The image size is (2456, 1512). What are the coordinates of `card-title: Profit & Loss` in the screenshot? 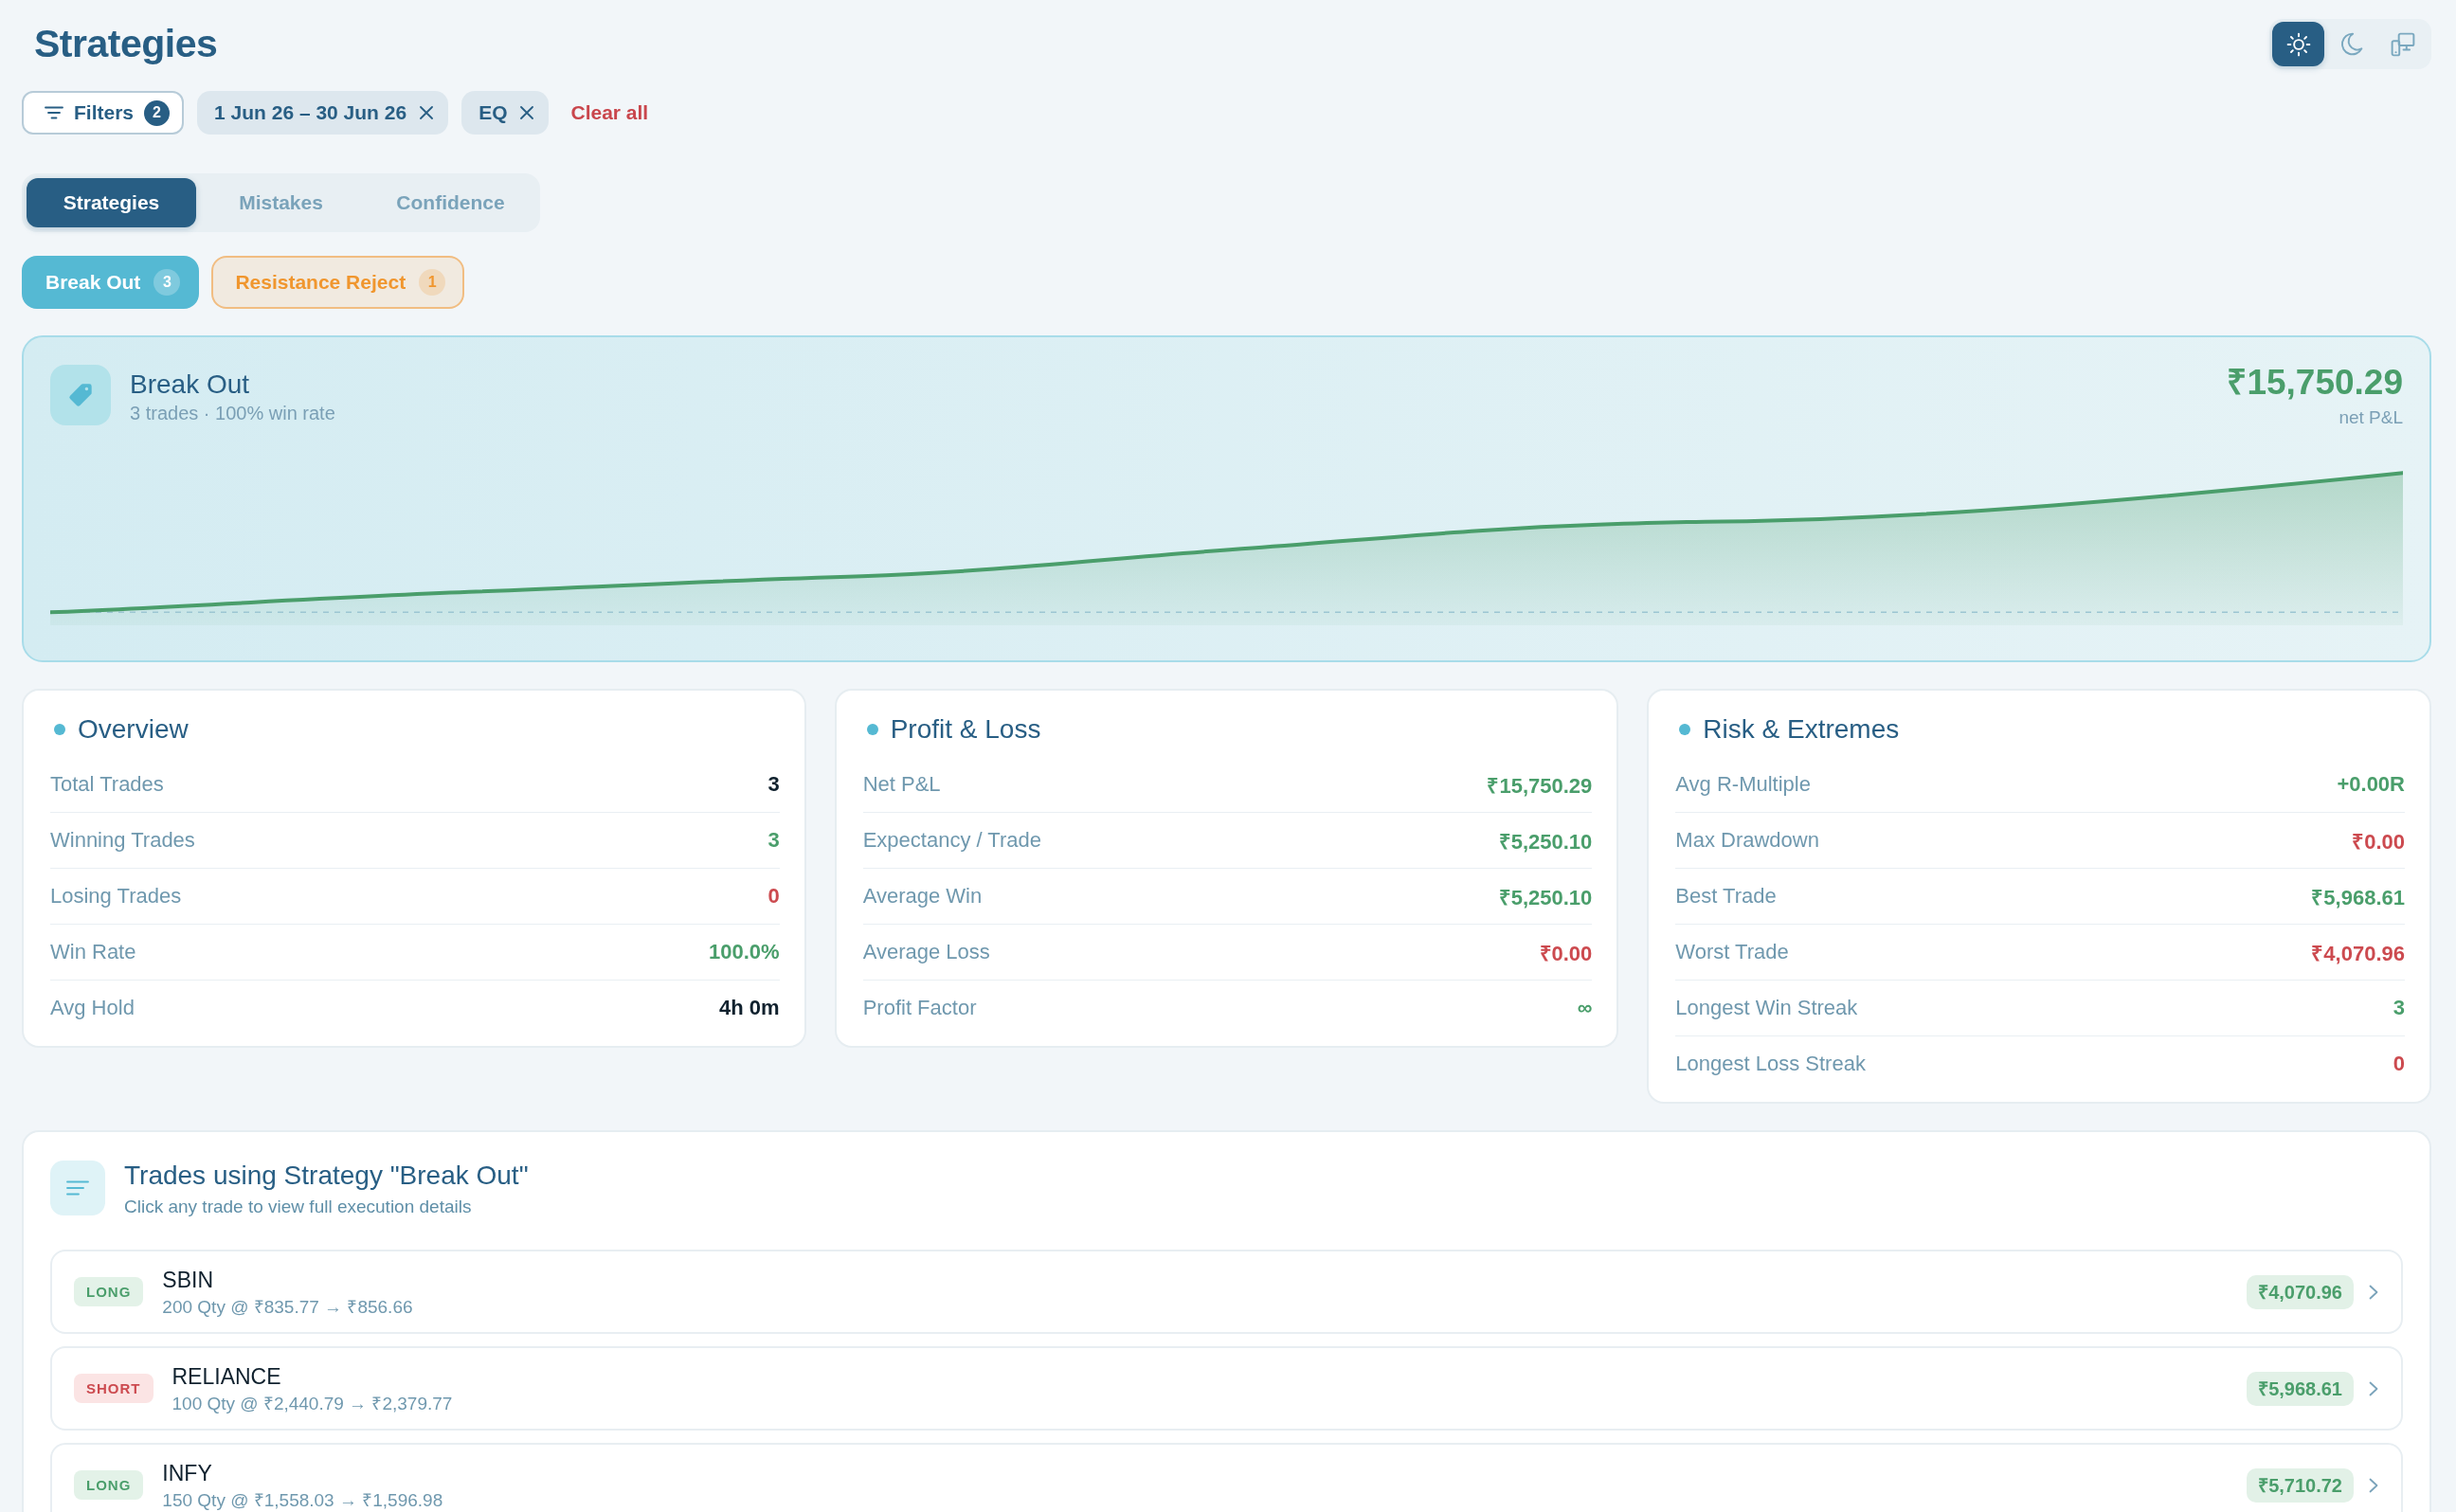 It's located at (965, 729).